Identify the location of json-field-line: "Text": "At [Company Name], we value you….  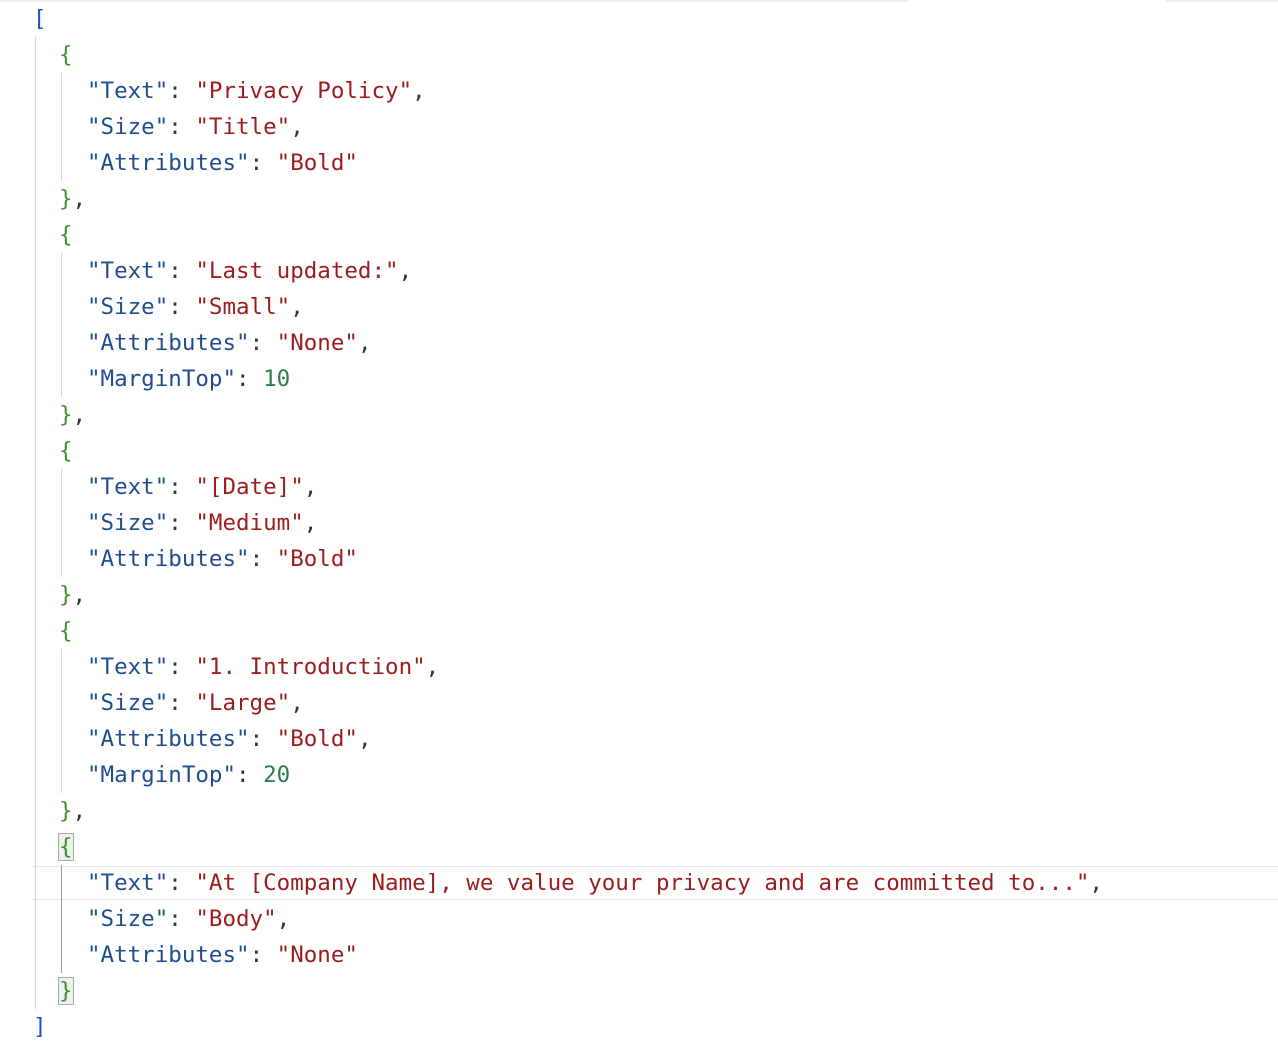
(595, 883).